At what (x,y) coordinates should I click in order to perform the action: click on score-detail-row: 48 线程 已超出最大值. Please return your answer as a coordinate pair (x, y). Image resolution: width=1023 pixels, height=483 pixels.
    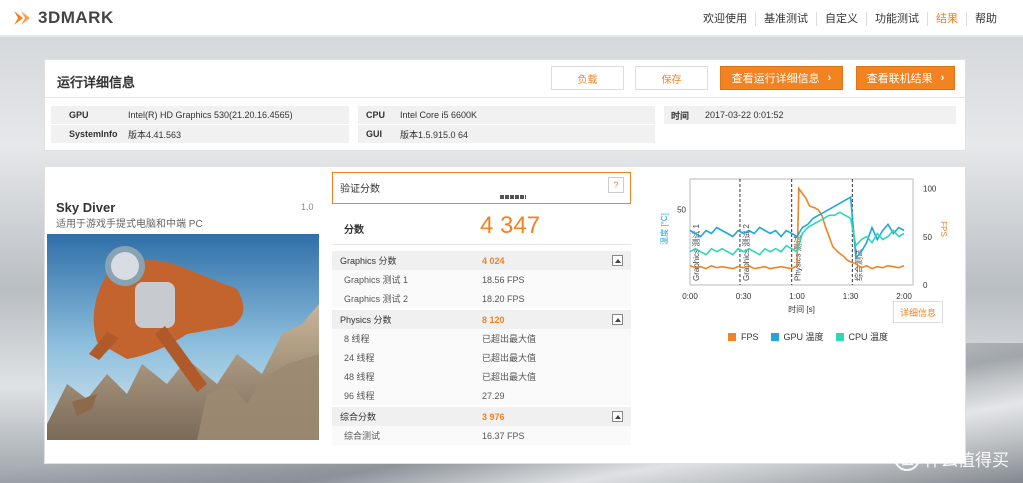
    Looking at the image, I should click on (481, 376).